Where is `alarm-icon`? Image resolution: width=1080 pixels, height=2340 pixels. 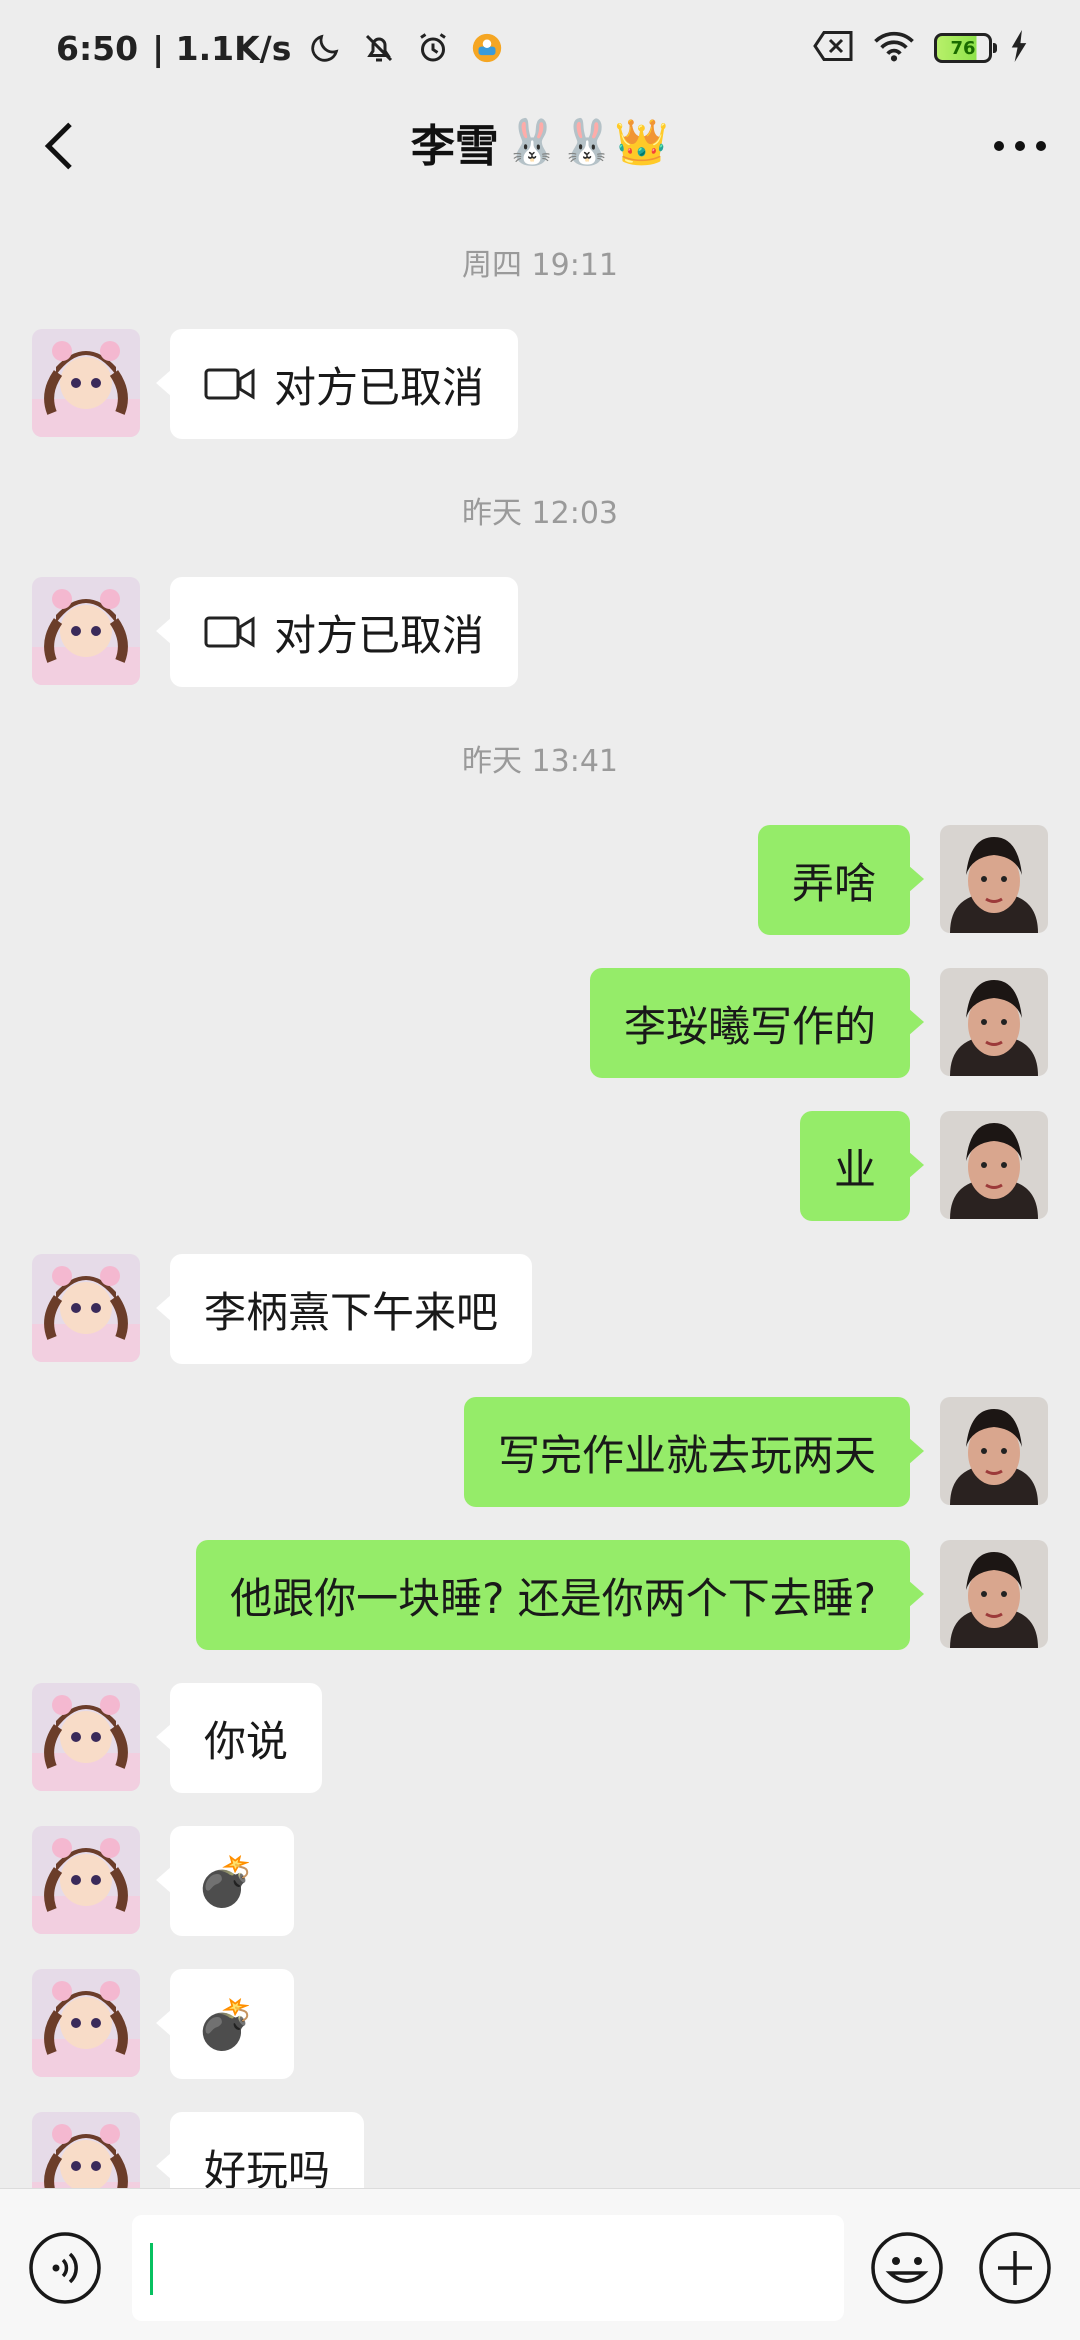
alarm-icon is located at coordinates (433, 48).